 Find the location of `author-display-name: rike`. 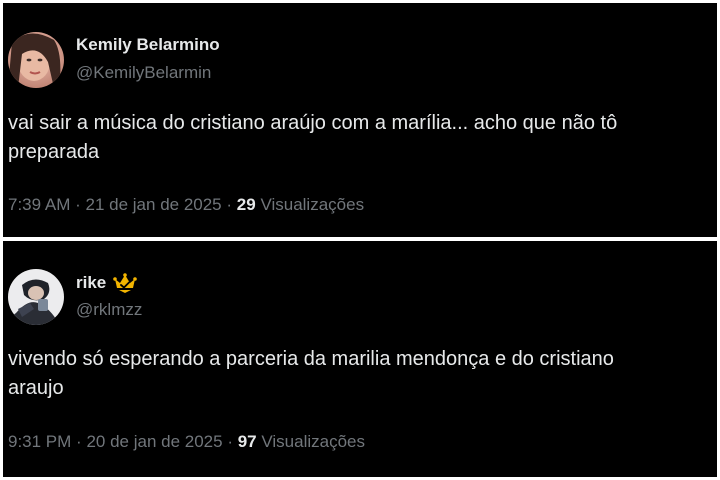

author-display-name: rike is located at coordinates (91, 283).